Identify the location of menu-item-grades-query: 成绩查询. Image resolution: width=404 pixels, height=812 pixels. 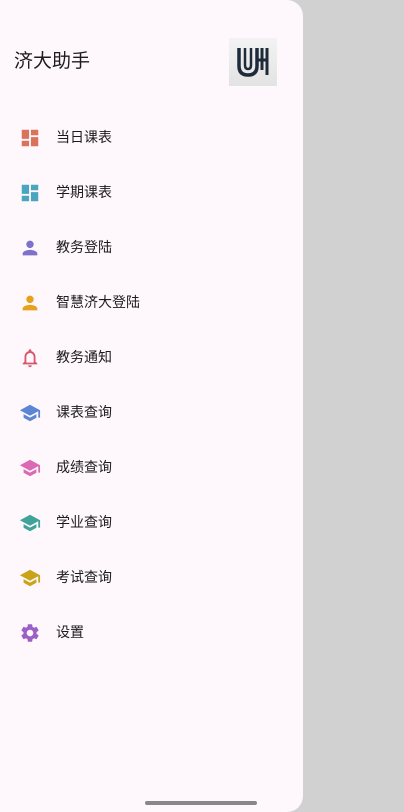
(151, 467).